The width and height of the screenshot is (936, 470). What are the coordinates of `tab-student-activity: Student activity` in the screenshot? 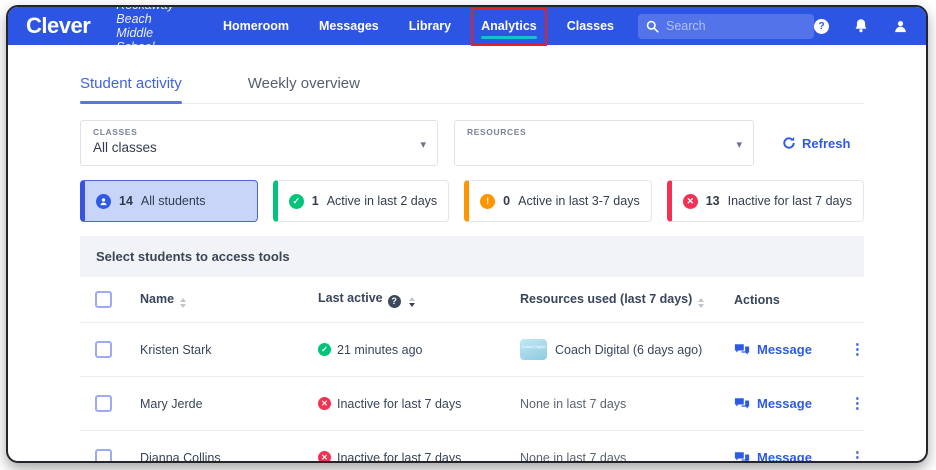 It's located at (131, 86).